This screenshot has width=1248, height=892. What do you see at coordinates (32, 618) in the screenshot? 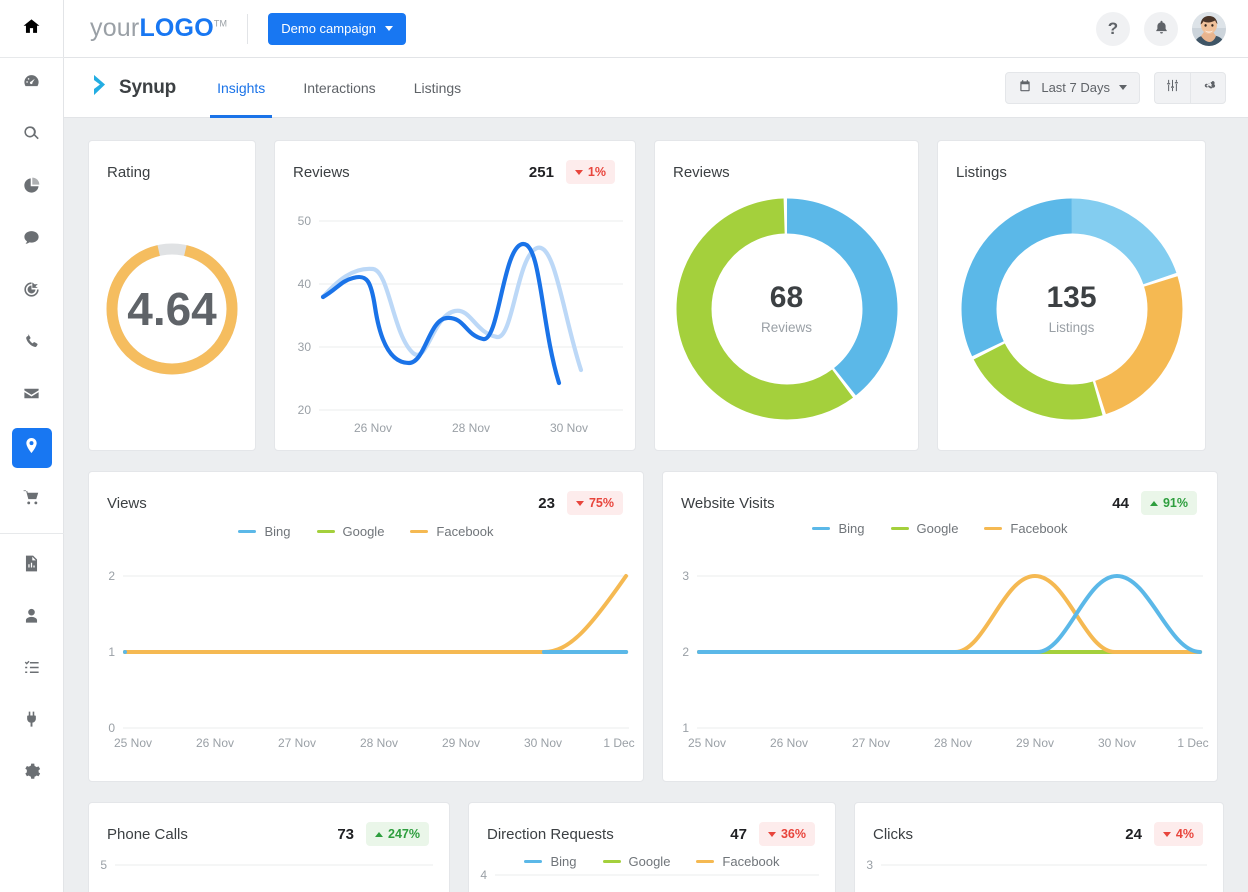
I see `sidebar-item-users` at bounding box center [32, 618].